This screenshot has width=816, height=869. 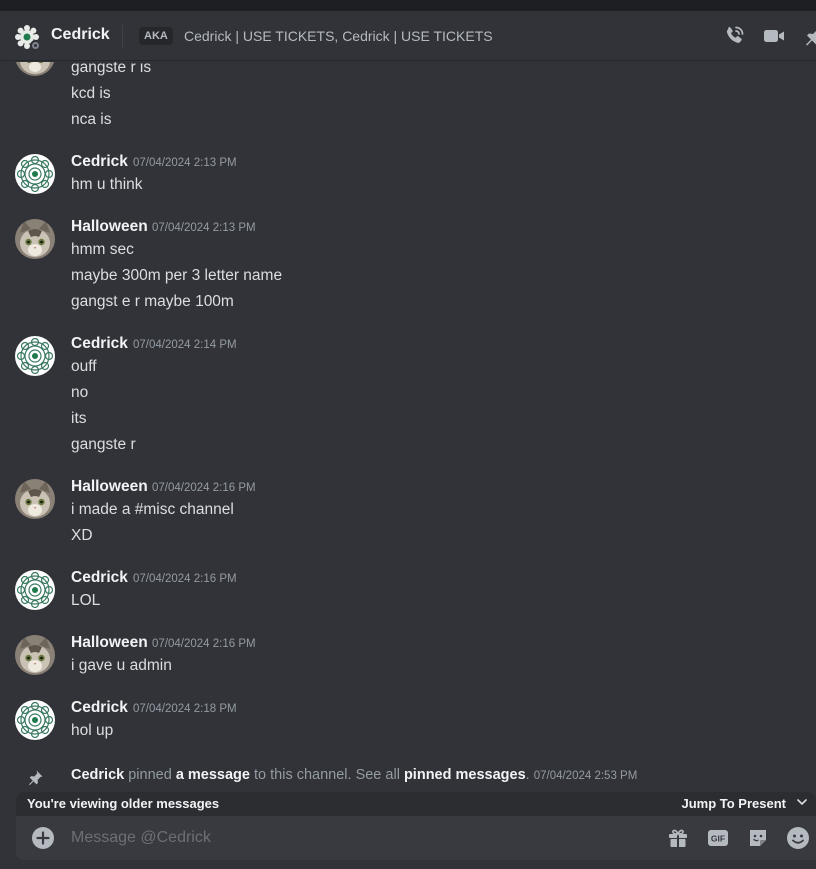 I want to click on add-attachment-icon, so click(x=43, y=838).